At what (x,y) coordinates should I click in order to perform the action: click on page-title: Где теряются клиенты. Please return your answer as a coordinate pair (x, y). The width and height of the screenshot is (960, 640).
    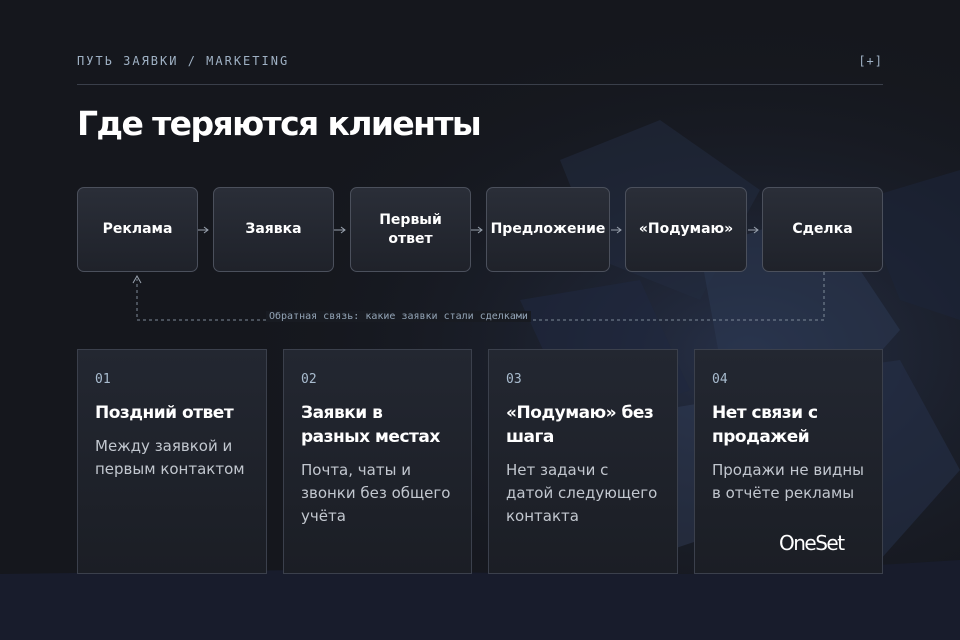
    Looking at the image, I should click on (279, 123).